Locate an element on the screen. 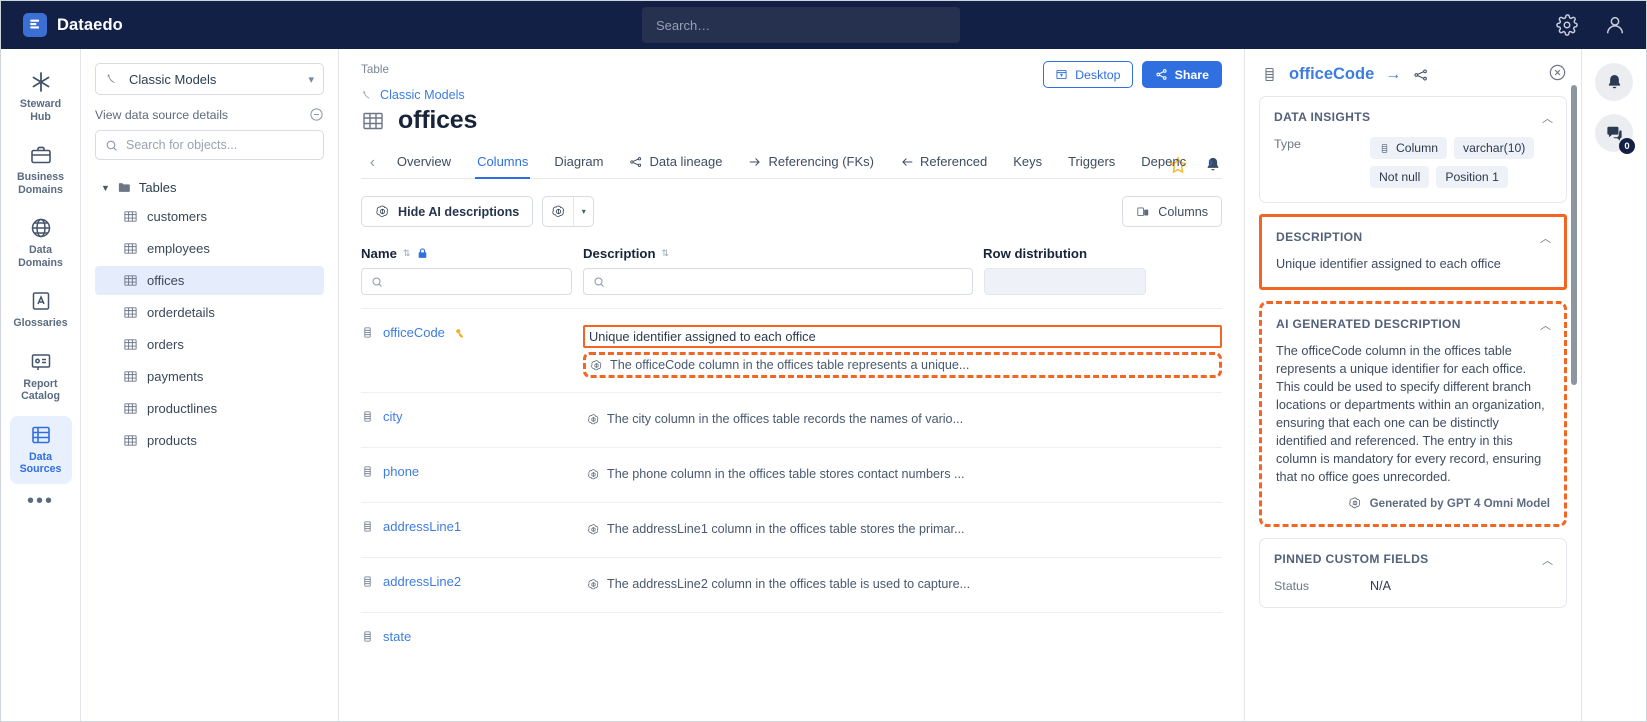  tab-dependencies: Depenc is located at coordinates (1163, 162).